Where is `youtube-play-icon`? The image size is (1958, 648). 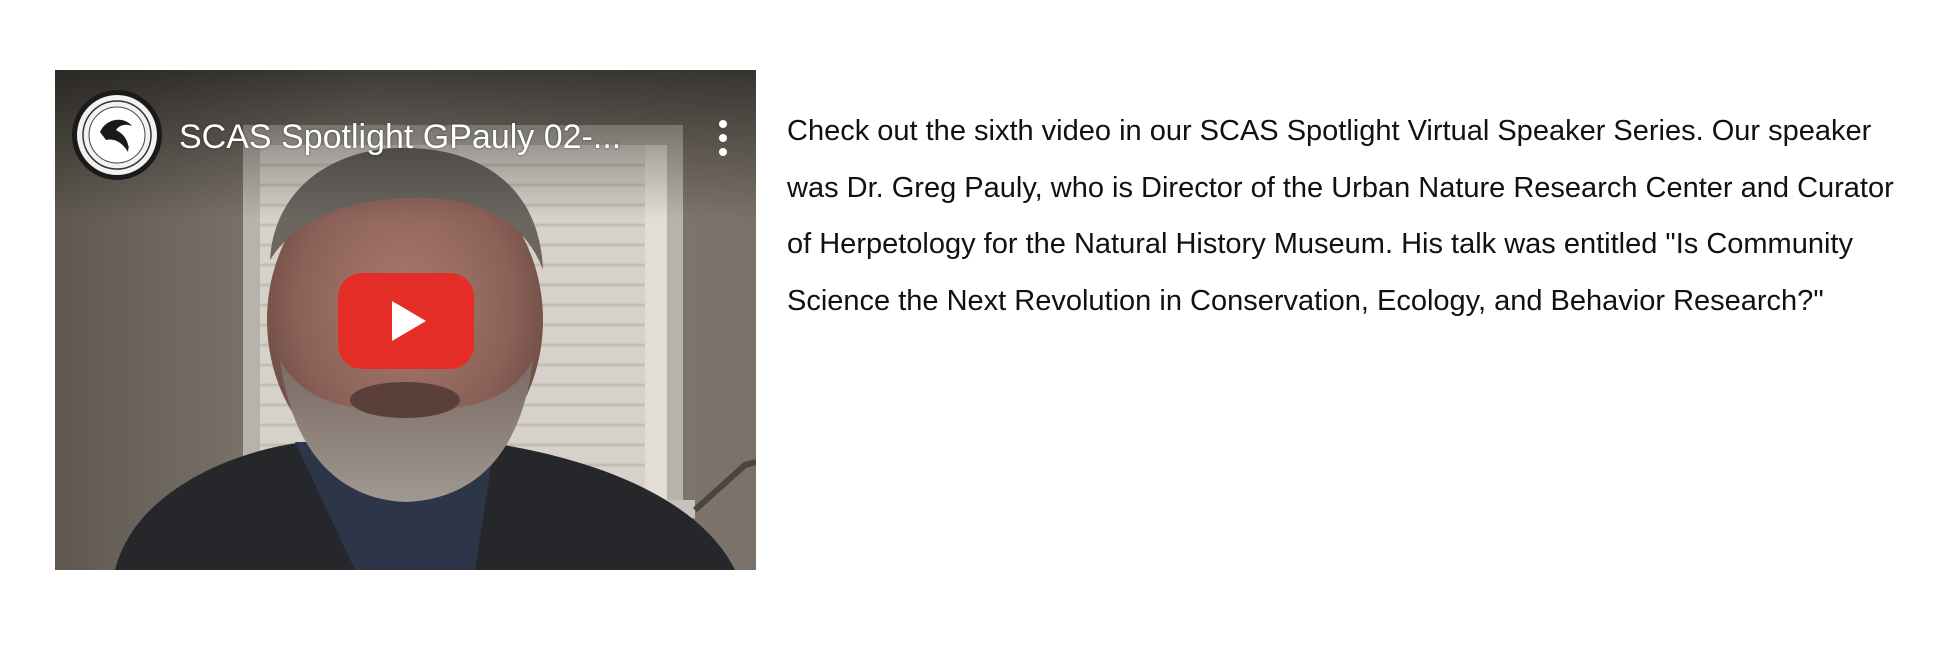 youtube-play-icon is located at coordinates (406, 321).